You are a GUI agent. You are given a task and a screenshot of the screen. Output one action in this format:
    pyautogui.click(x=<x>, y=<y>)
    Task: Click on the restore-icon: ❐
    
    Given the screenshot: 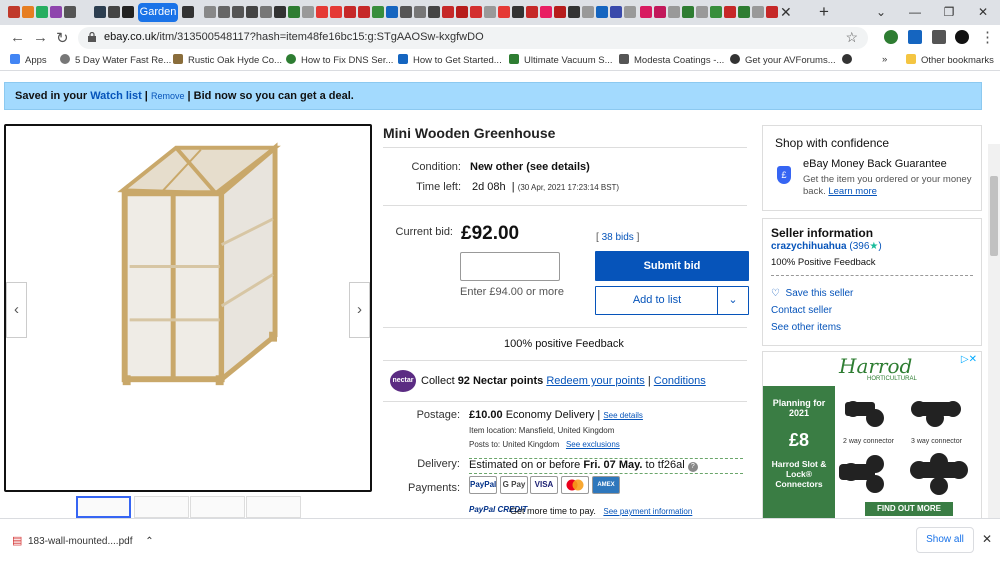 What is the action you would take?
    pyautogui.click(x=949, y=12)
    